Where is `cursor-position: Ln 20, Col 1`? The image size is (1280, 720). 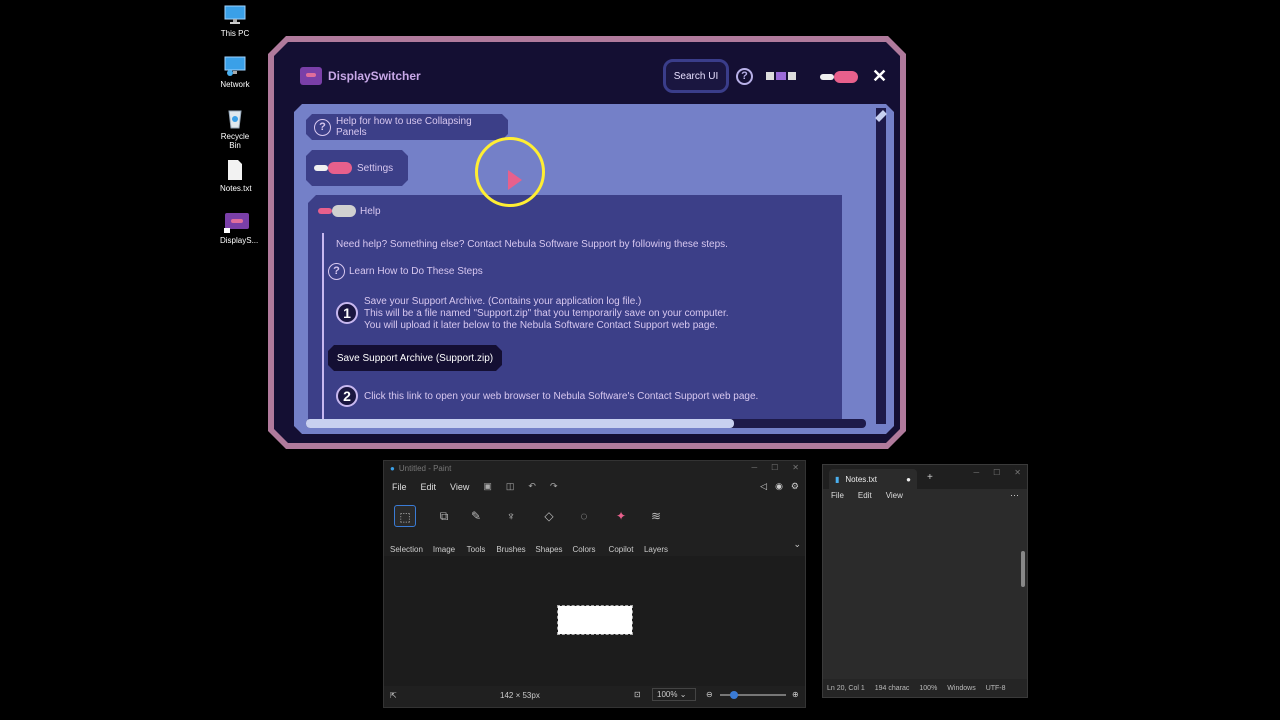 cursor-position: Ln 20, Col 1 is located at coordinates (846, 688).